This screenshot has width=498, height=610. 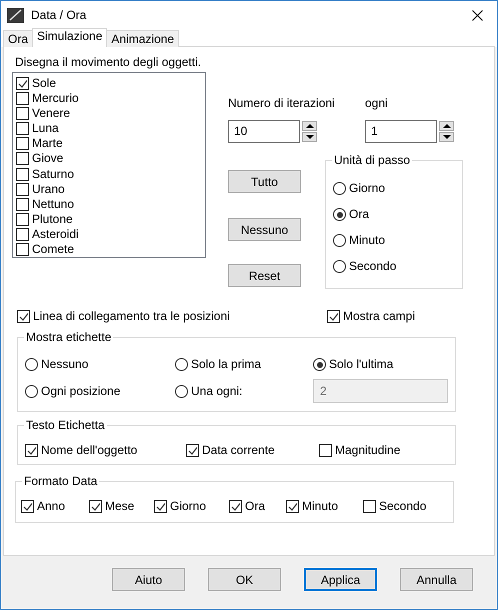 I want to click on checkbox-label: Linea di collegamento tra le posizioni, so click(x=131, y=316).